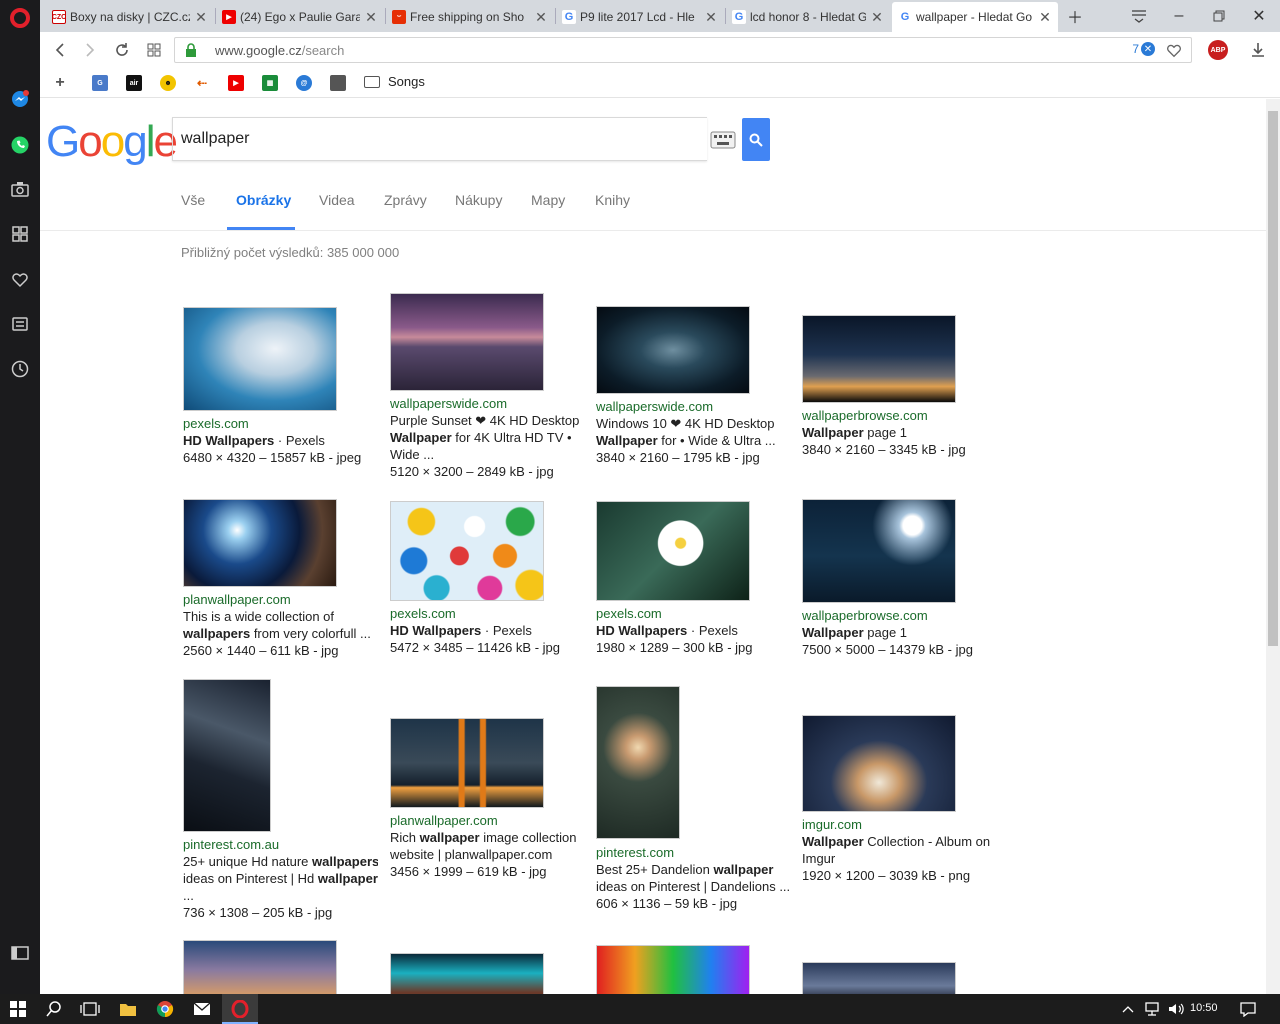 This screenshot has height=1024, width=1280. What do you see at coordinates (1219, 16) in the screenshot?
I see `restore-icon` at bounding box center [1219, 16].